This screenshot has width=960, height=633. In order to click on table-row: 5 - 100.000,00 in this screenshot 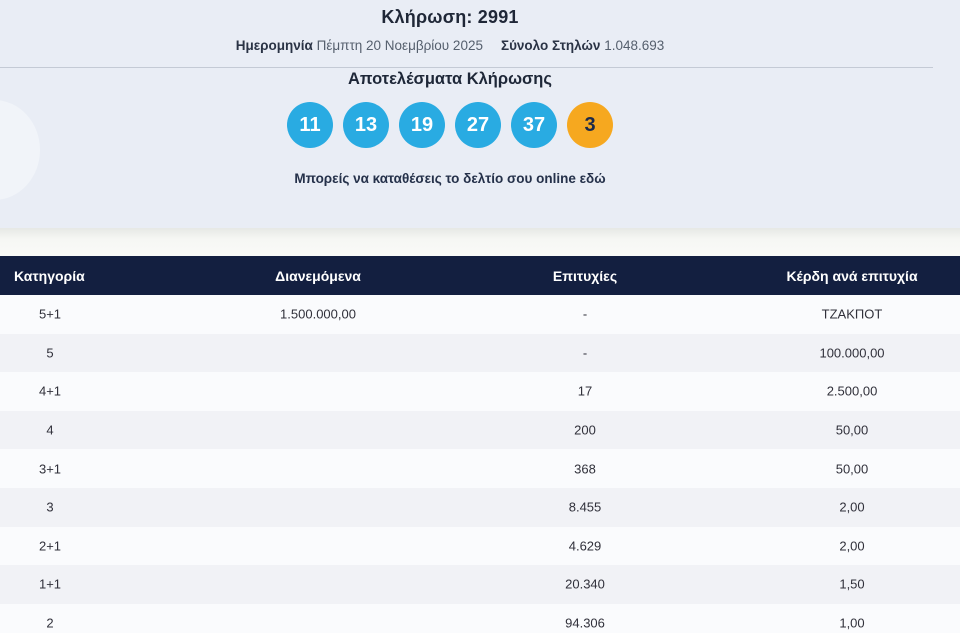, I will do `click(480, 353)`.